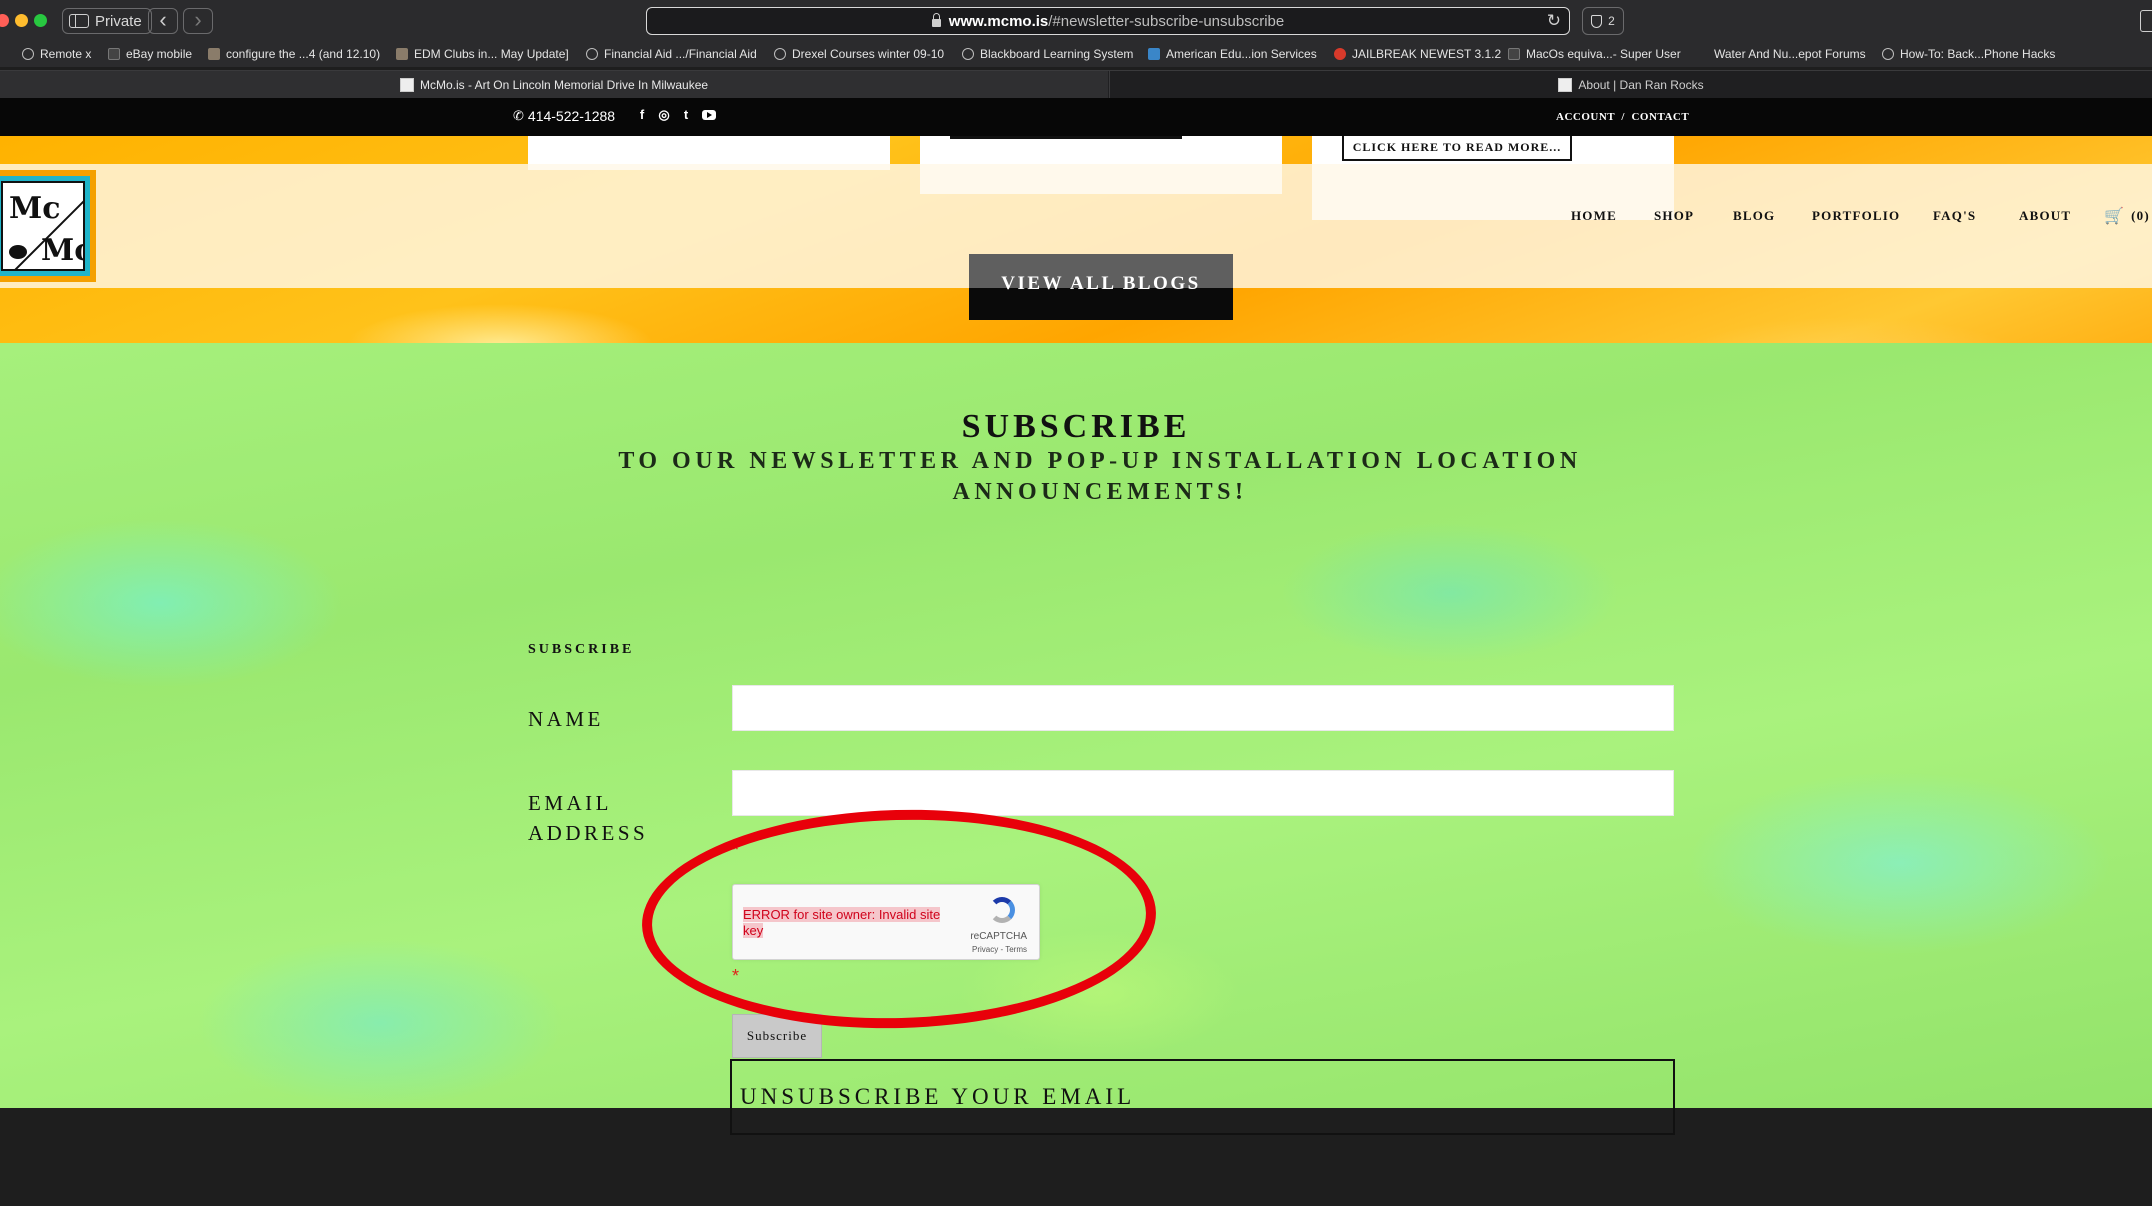 This screenshot has height=1206, width=2152. What do you see at coordinates (1076, 426) in the screenshot?
I see `subscribe-title: SUBSCRIBE` at bounding box center [1076, 426].